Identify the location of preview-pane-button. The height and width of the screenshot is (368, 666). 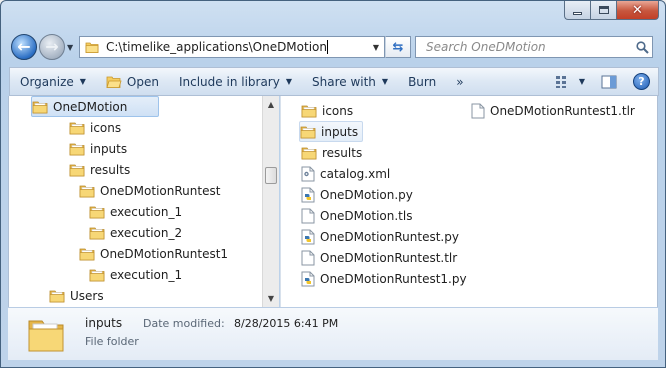
(609, 82).